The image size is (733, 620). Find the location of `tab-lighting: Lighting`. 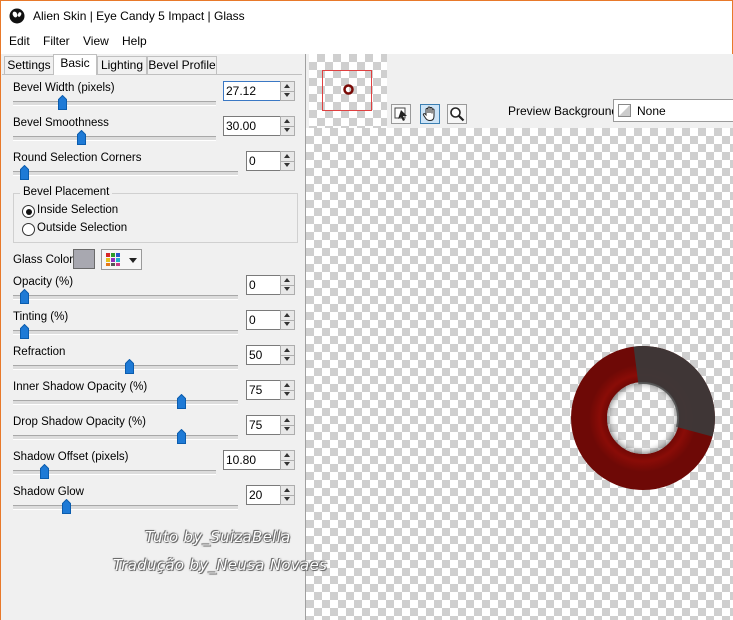

tab-lighting: Lighting is located at coordinates (122, 66).